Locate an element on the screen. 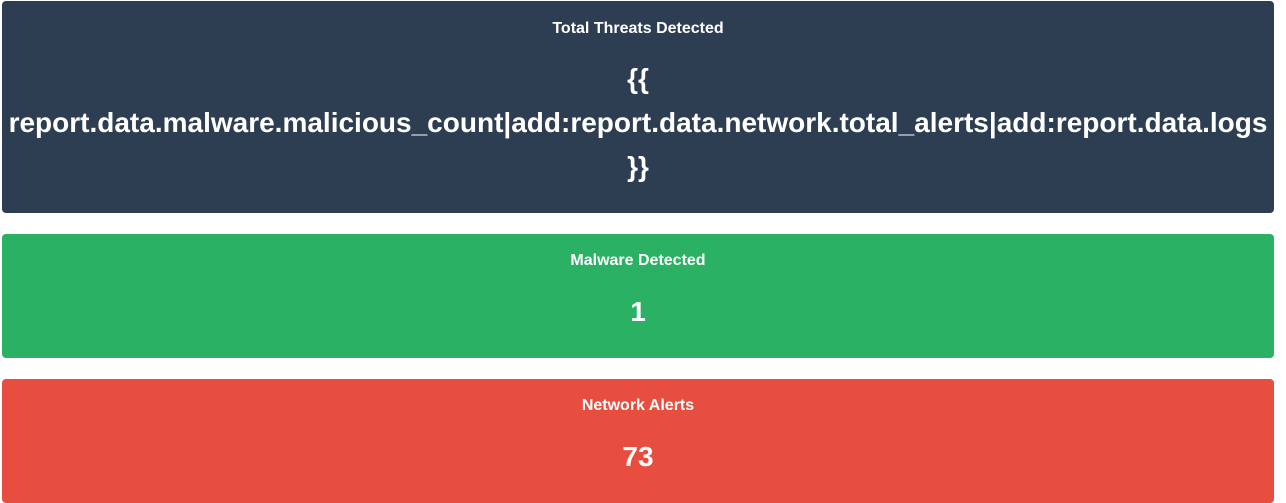 The image size is (1286, 503). malware-detected-title: Malware Detected is located at coordinates (638, 260).